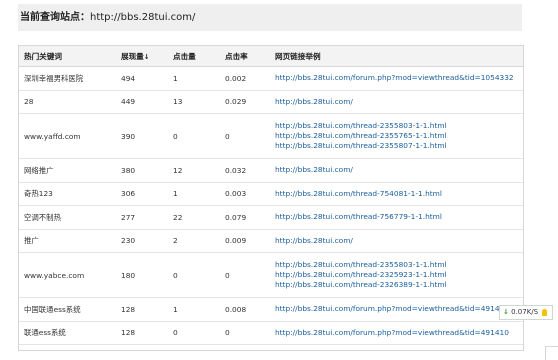 Image resolution: width=558 pixels, height=360 pixels. I want to click on query-site-header: 当前查询站点：http://bbs.28tui.com/, so click(270, 17).